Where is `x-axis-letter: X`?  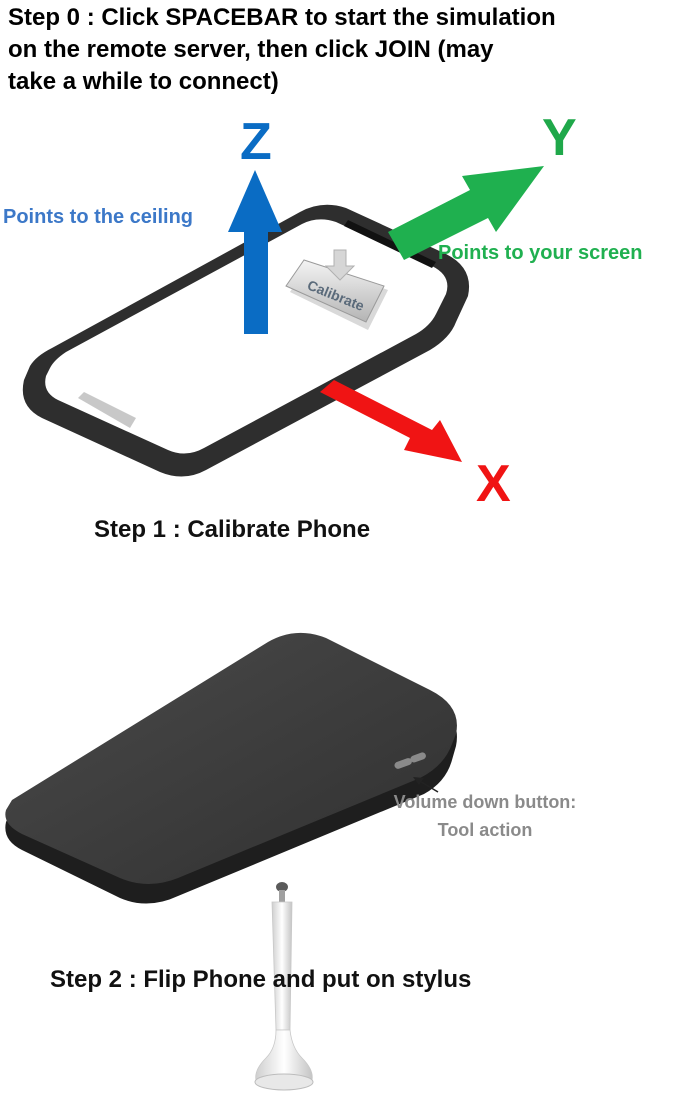
x-axis-letter: X is located at coordinates (493, 484).